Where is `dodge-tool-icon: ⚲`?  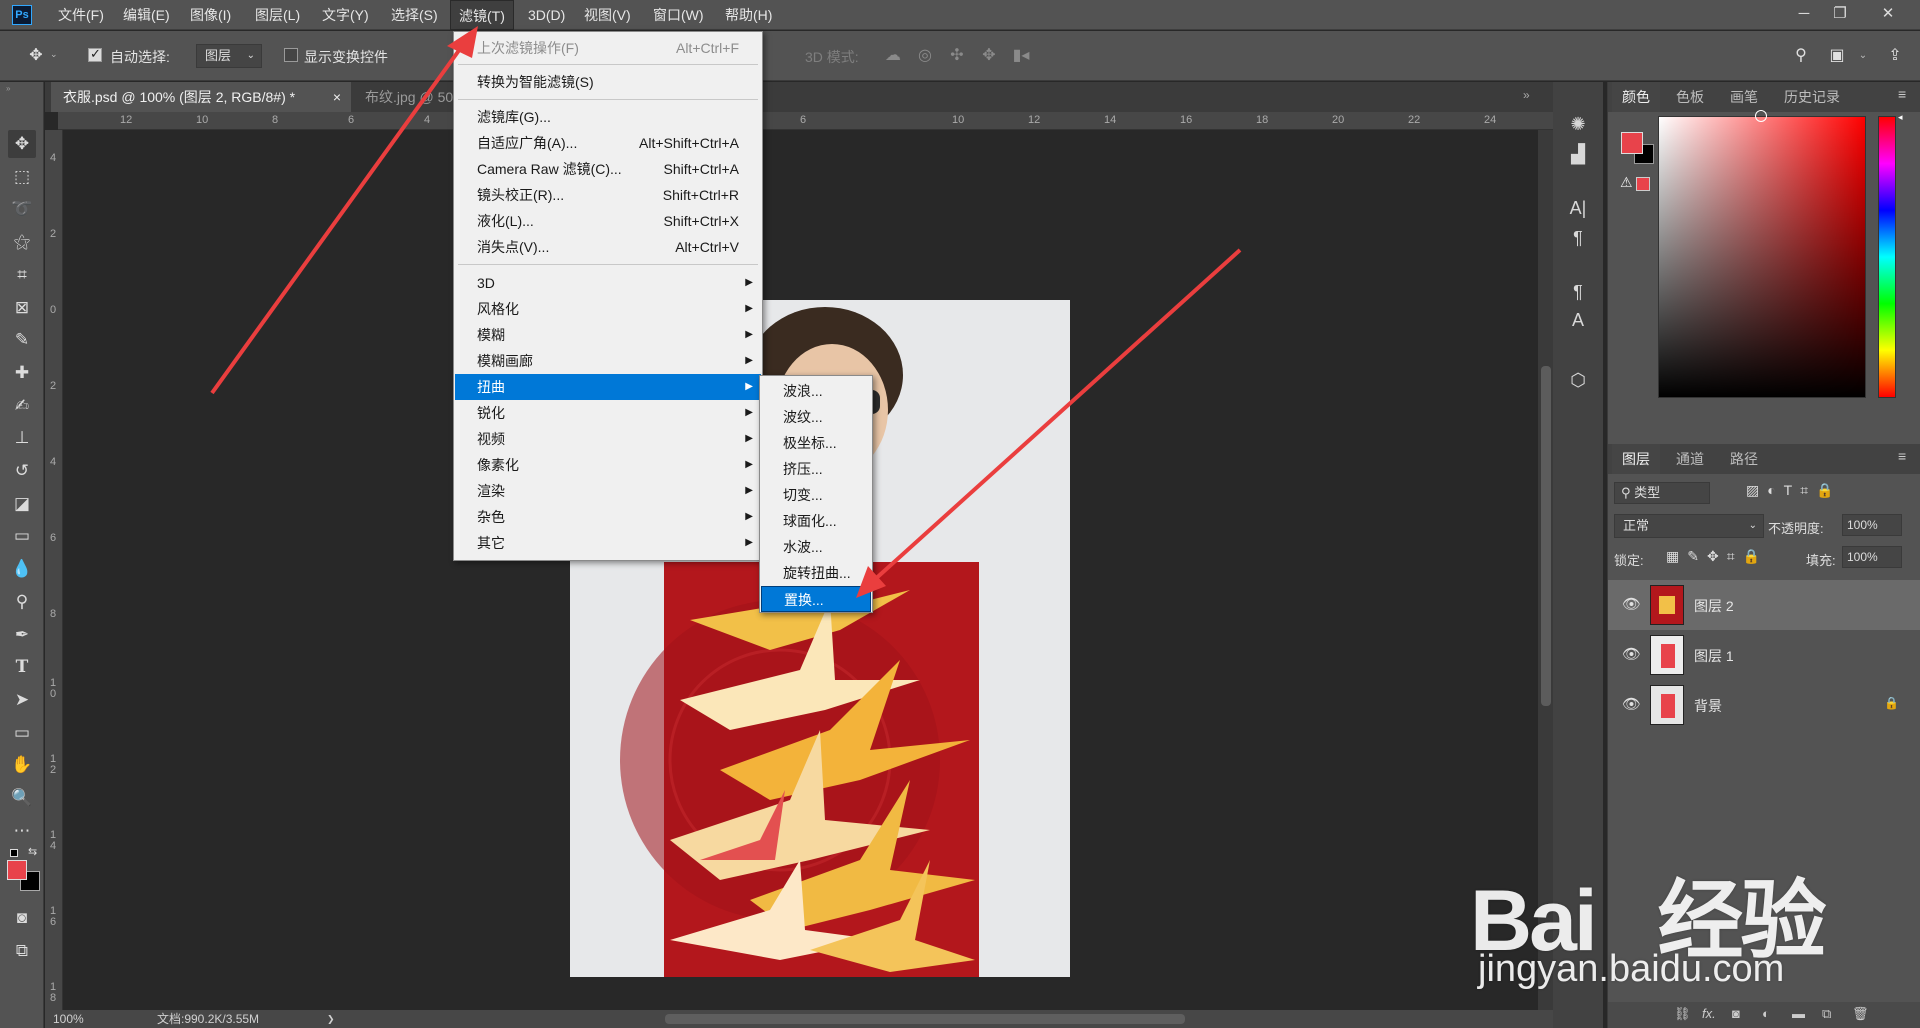 dodge-tool-icon: ⚲ is located at coordinates (22, 602).